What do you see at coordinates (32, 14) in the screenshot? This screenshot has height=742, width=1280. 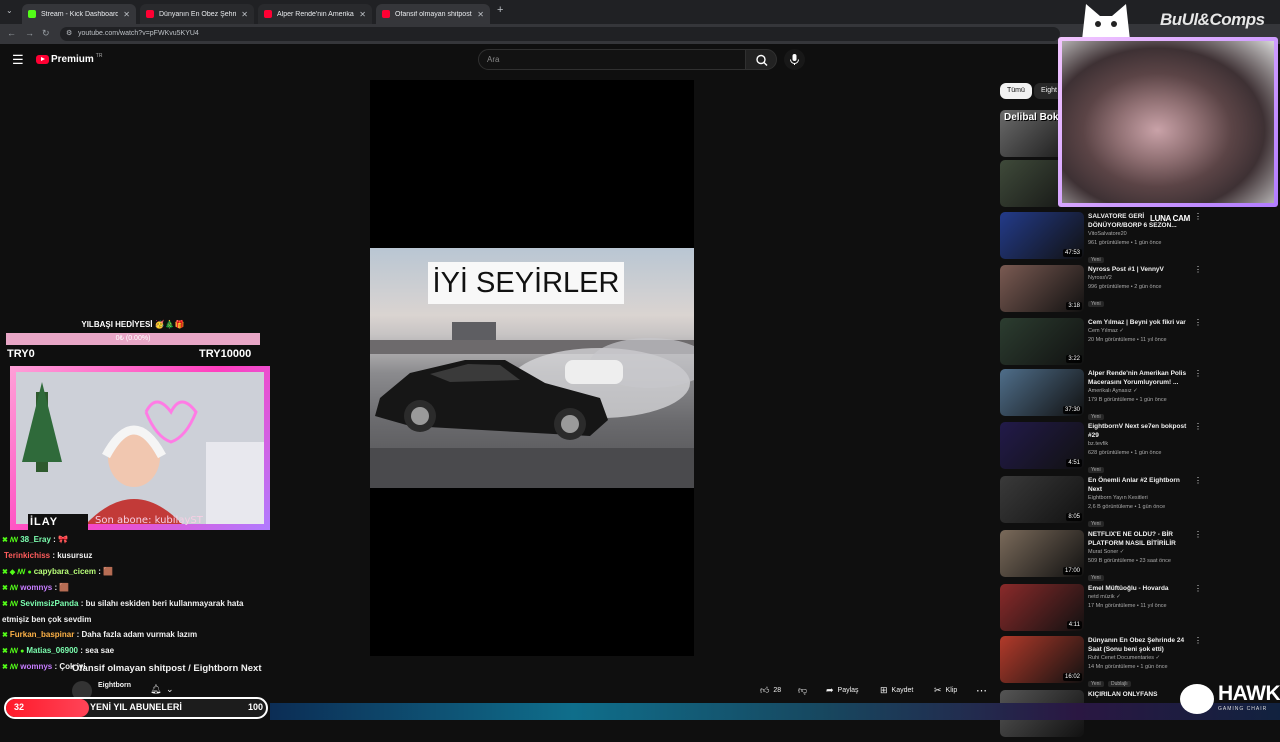 I see `kick-favicon-icon` at bounding box center [32, 14].